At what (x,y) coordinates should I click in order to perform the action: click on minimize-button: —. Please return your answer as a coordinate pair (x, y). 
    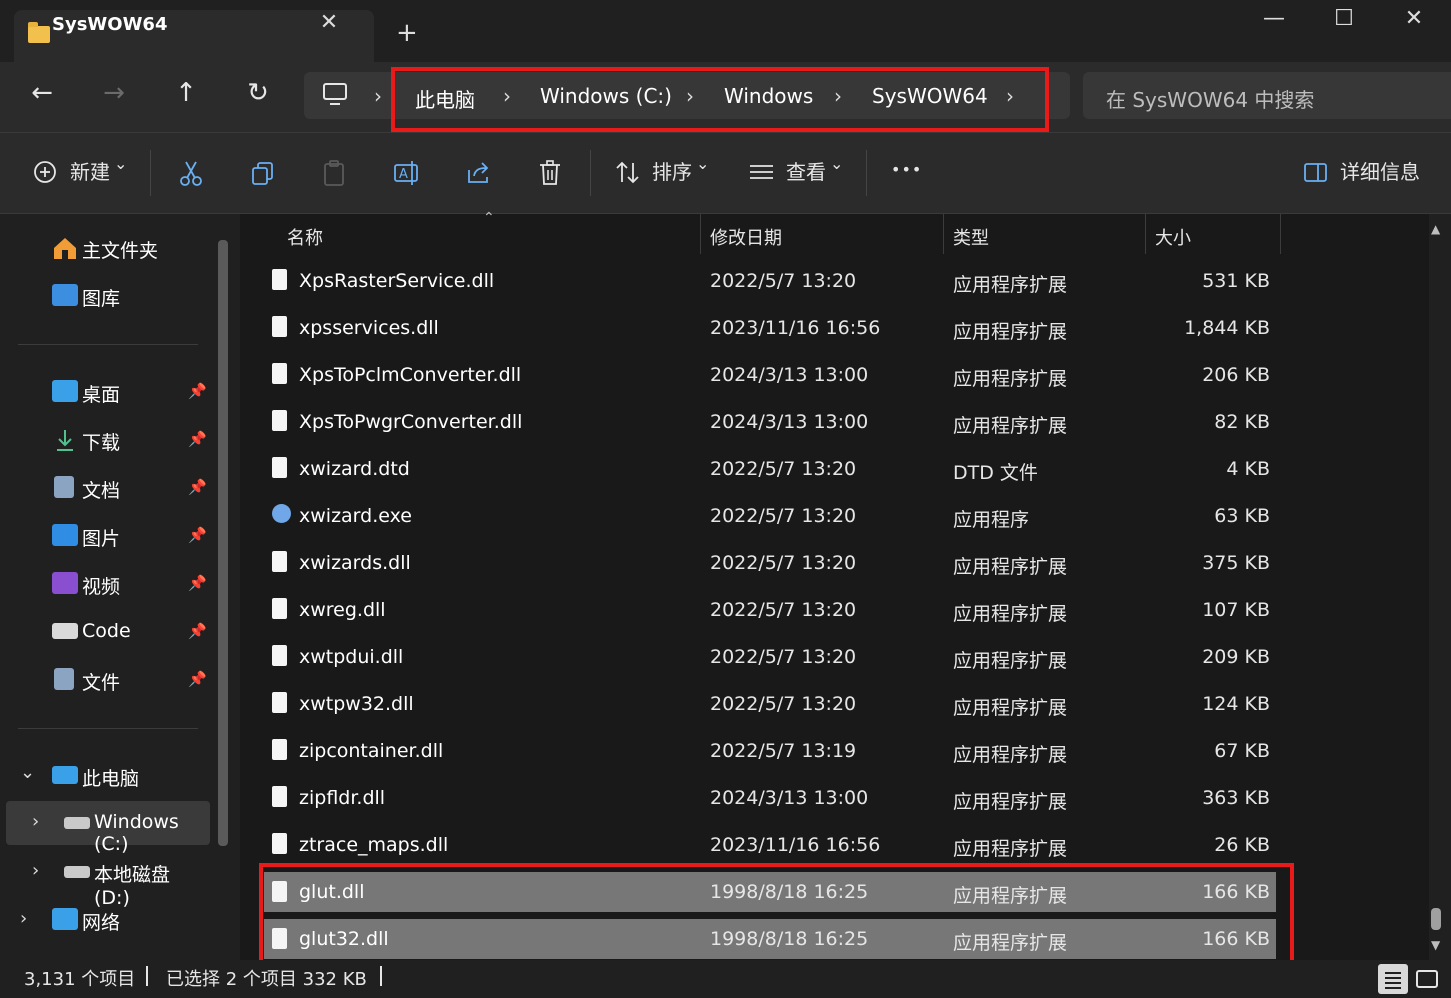
    Looking at the image, I should click on (1274, 18).